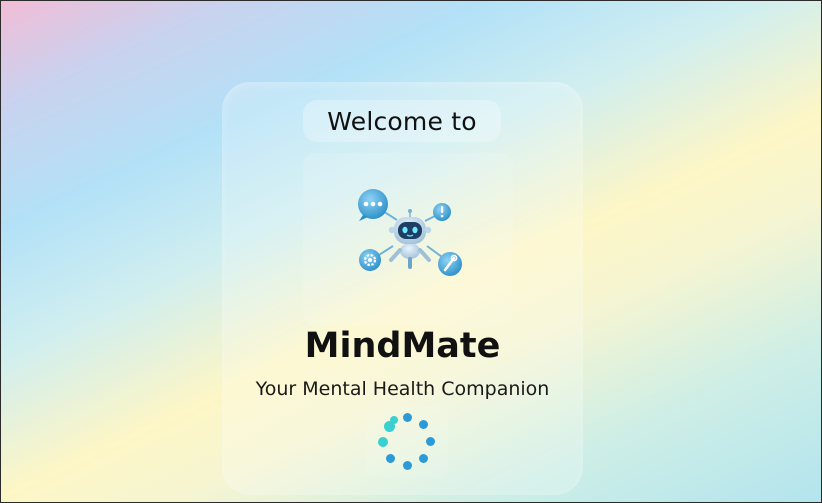 Image resolution: width=822 pixels, height=503 pixels. What do you see at coordinates (407, 441) in the screenshot?
I see `loading-spinner-icon` at bounding box center [407, 441].